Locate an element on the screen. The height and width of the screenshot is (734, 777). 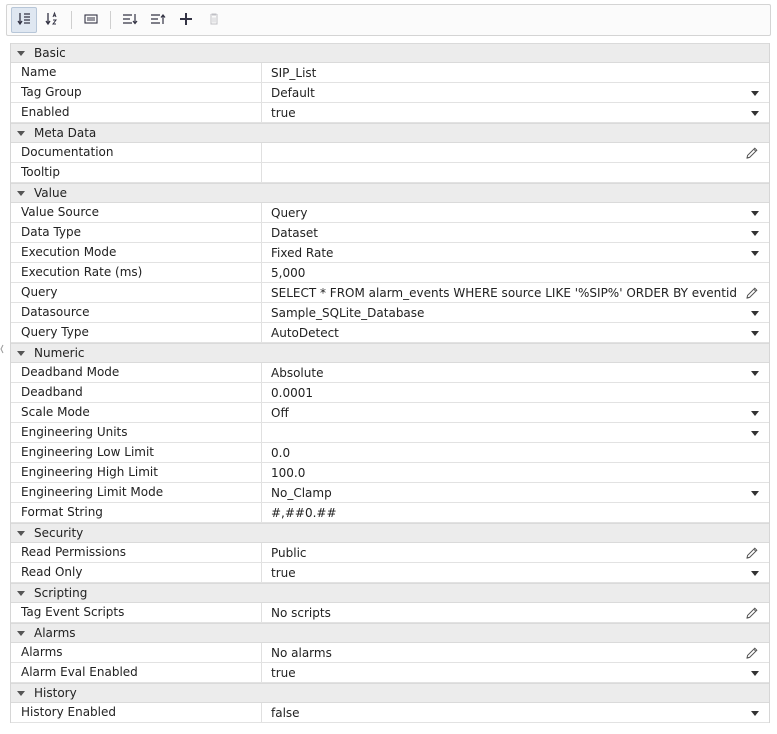
property-row-format-string: Format String #,##0.## is located at coordinates (390, 513).